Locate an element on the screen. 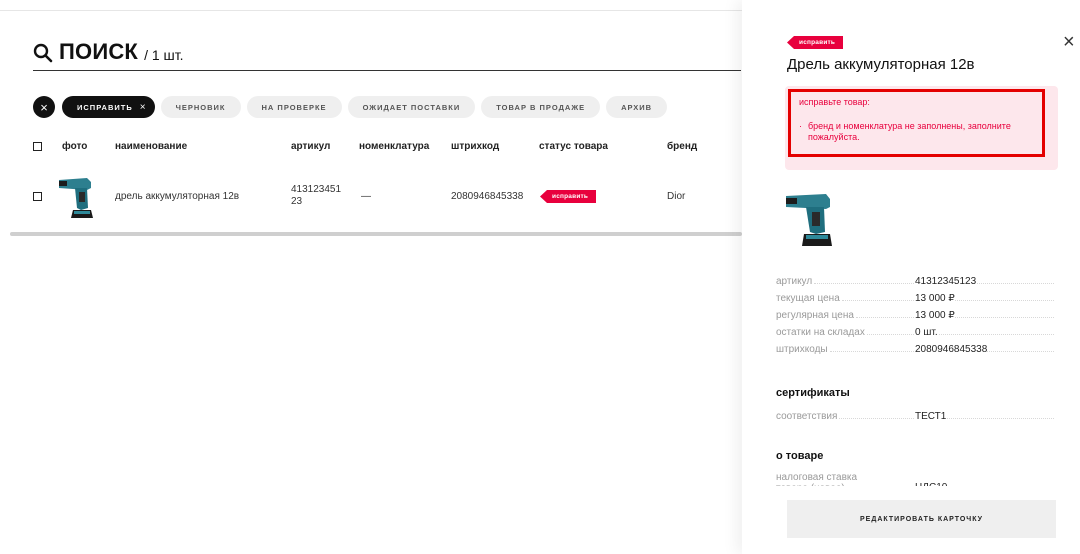  search-title: ПОИСК is located at coordinates (99, 51).